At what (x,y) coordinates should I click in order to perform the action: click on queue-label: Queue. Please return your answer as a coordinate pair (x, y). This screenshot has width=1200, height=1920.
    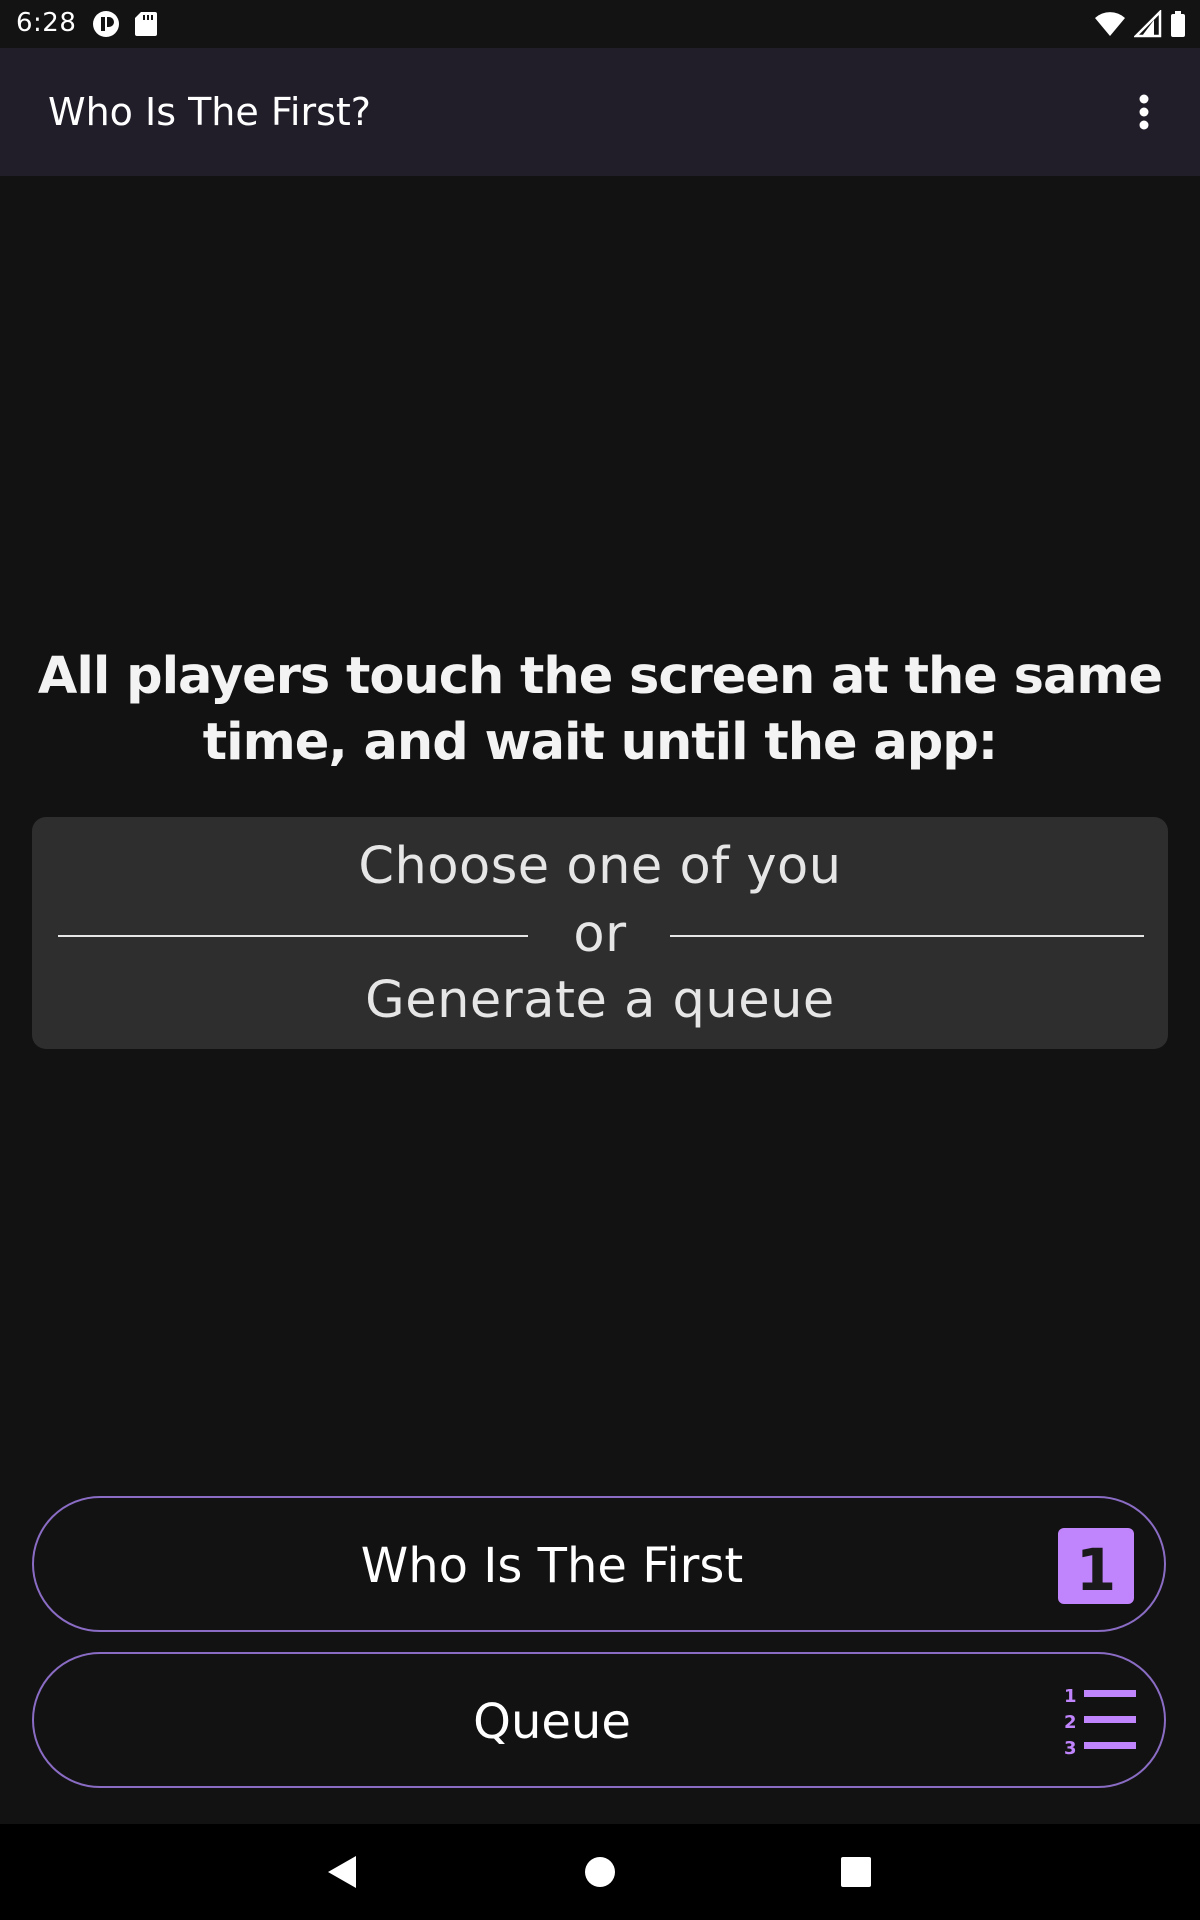
    Looking at the image, I should click on (552, 1722).